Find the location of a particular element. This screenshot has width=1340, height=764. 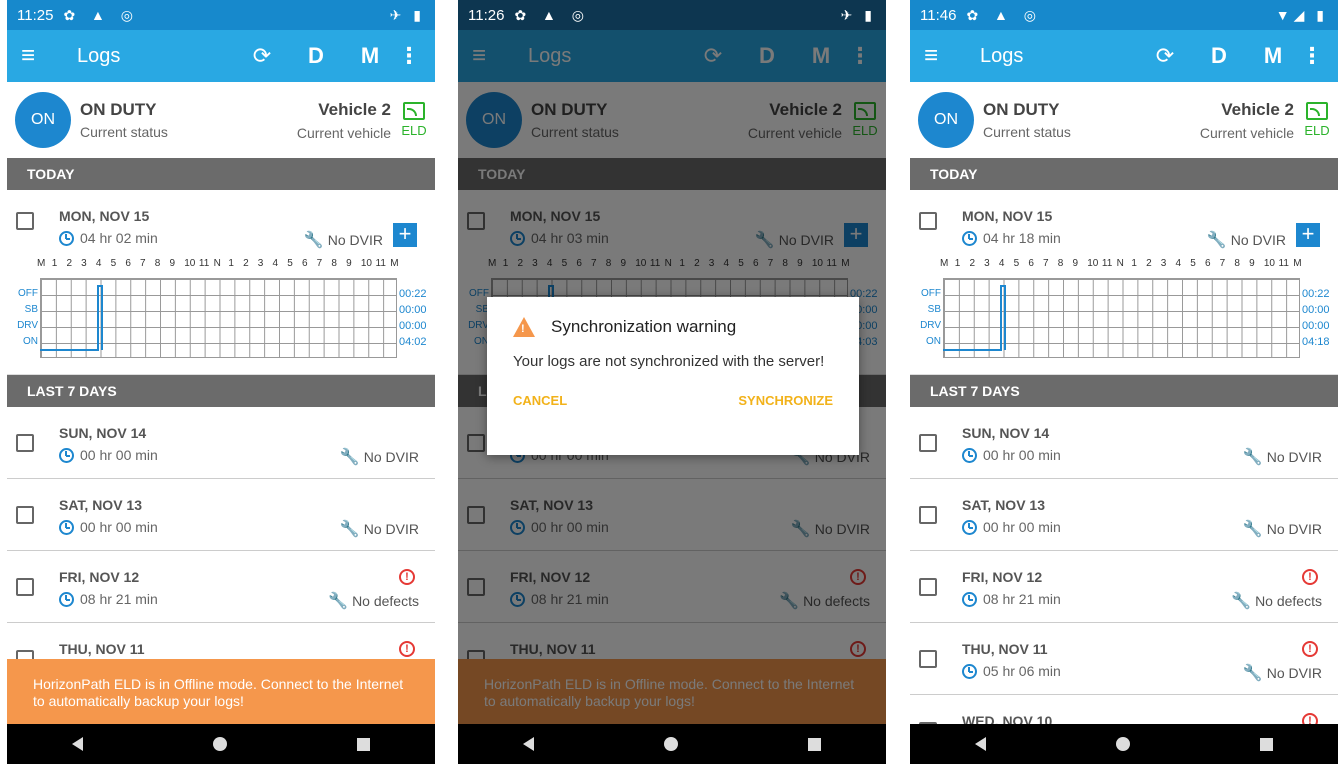

log-duration-text: 04 hr 02 min is located at coordinates (119, 238).